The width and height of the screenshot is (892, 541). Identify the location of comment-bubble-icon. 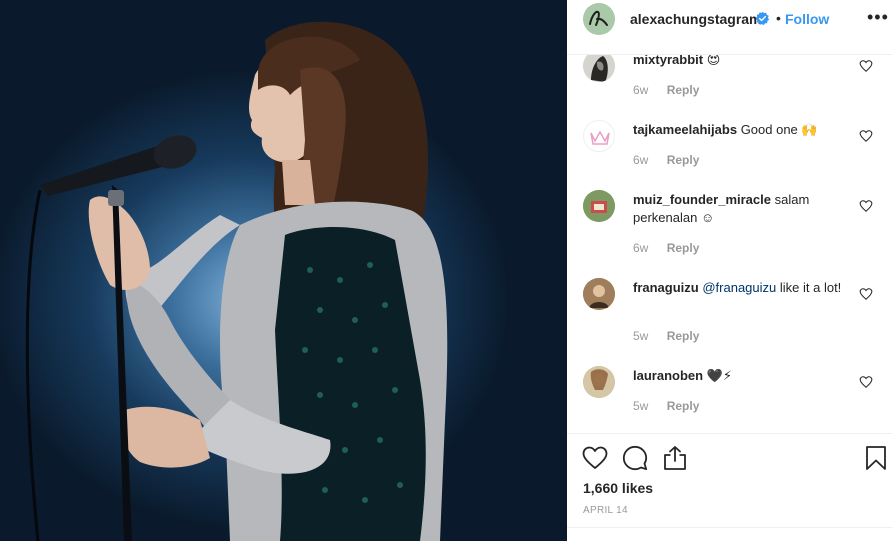
(635, 458).